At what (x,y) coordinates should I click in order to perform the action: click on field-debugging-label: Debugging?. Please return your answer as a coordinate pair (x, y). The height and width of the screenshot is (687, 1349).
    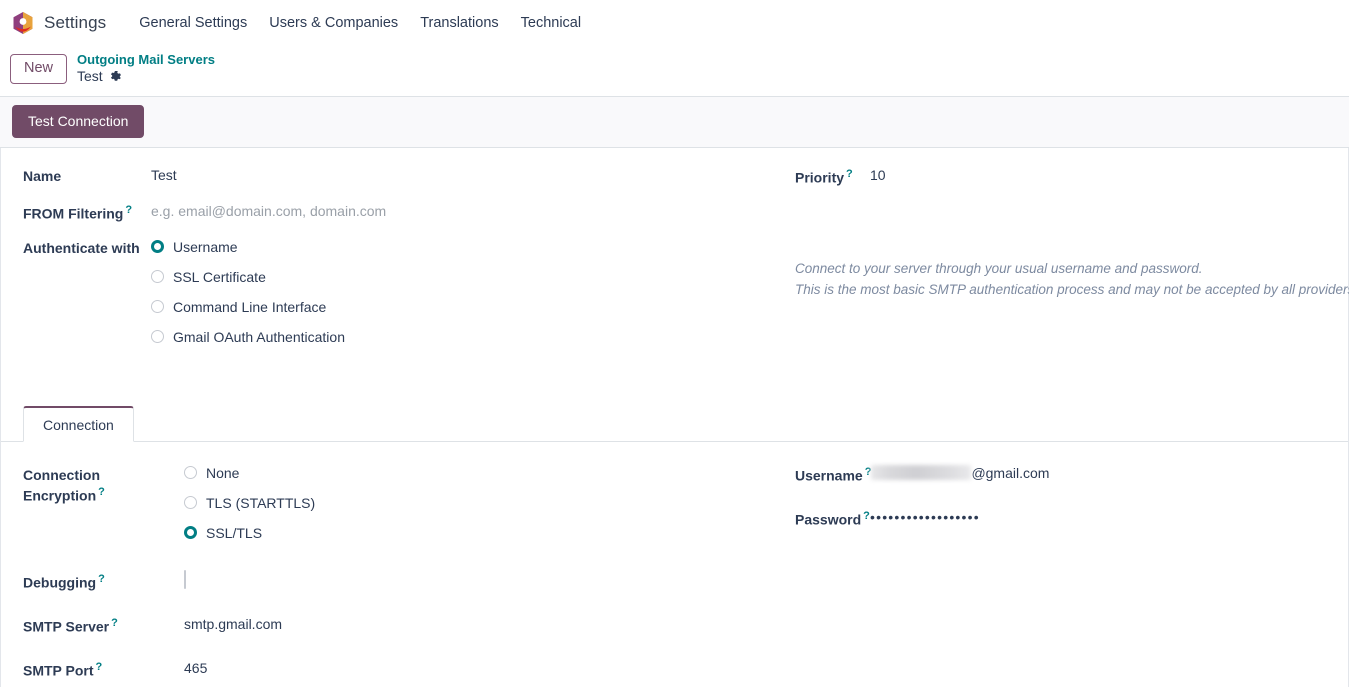
    Looking at the image, I should click on (87, 582).